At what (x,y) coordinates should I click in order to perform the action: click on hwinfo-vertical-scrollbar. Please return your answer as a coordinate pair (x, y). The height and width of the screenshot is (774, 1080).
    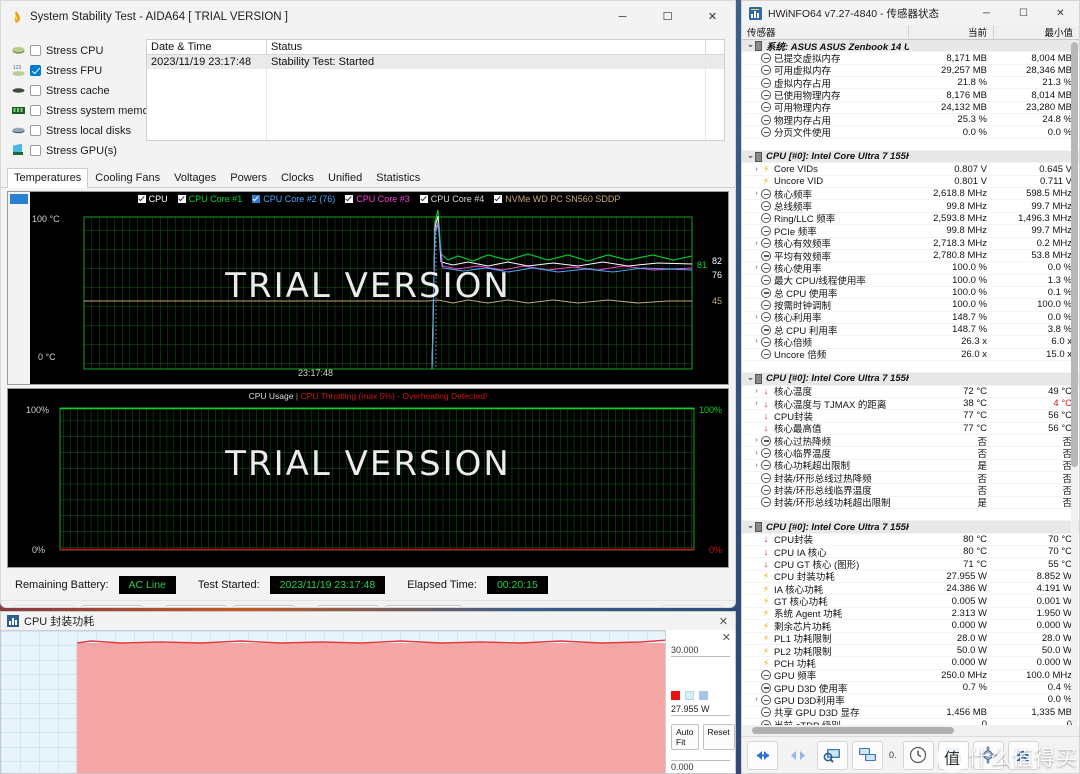
    Looking at the image, I should click on (1074, 382).